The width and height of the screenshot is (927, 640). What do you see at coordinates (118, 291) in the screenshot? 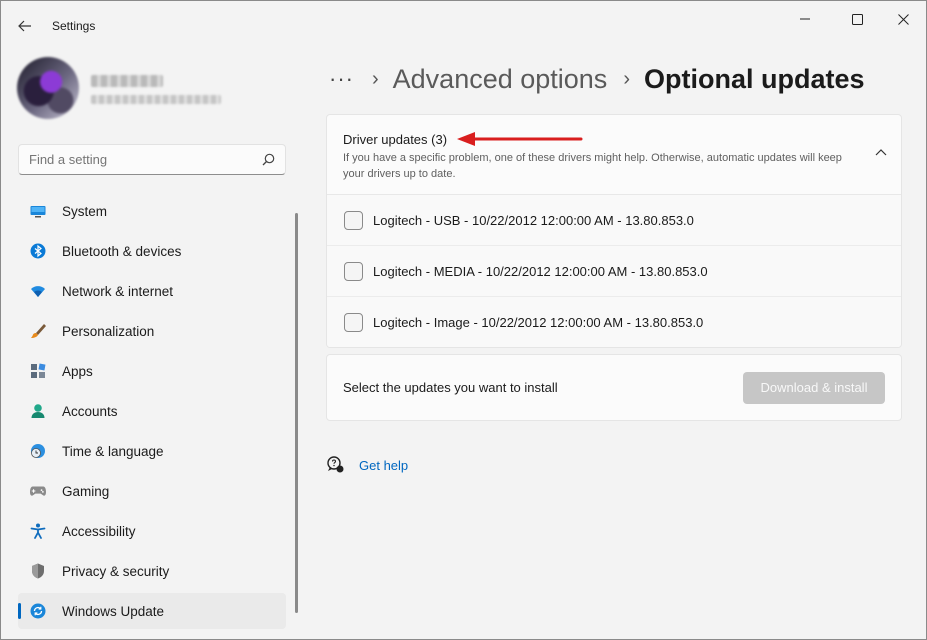
I see `sidebar-item-label: Network & internet` at bounding box center [118, 291].